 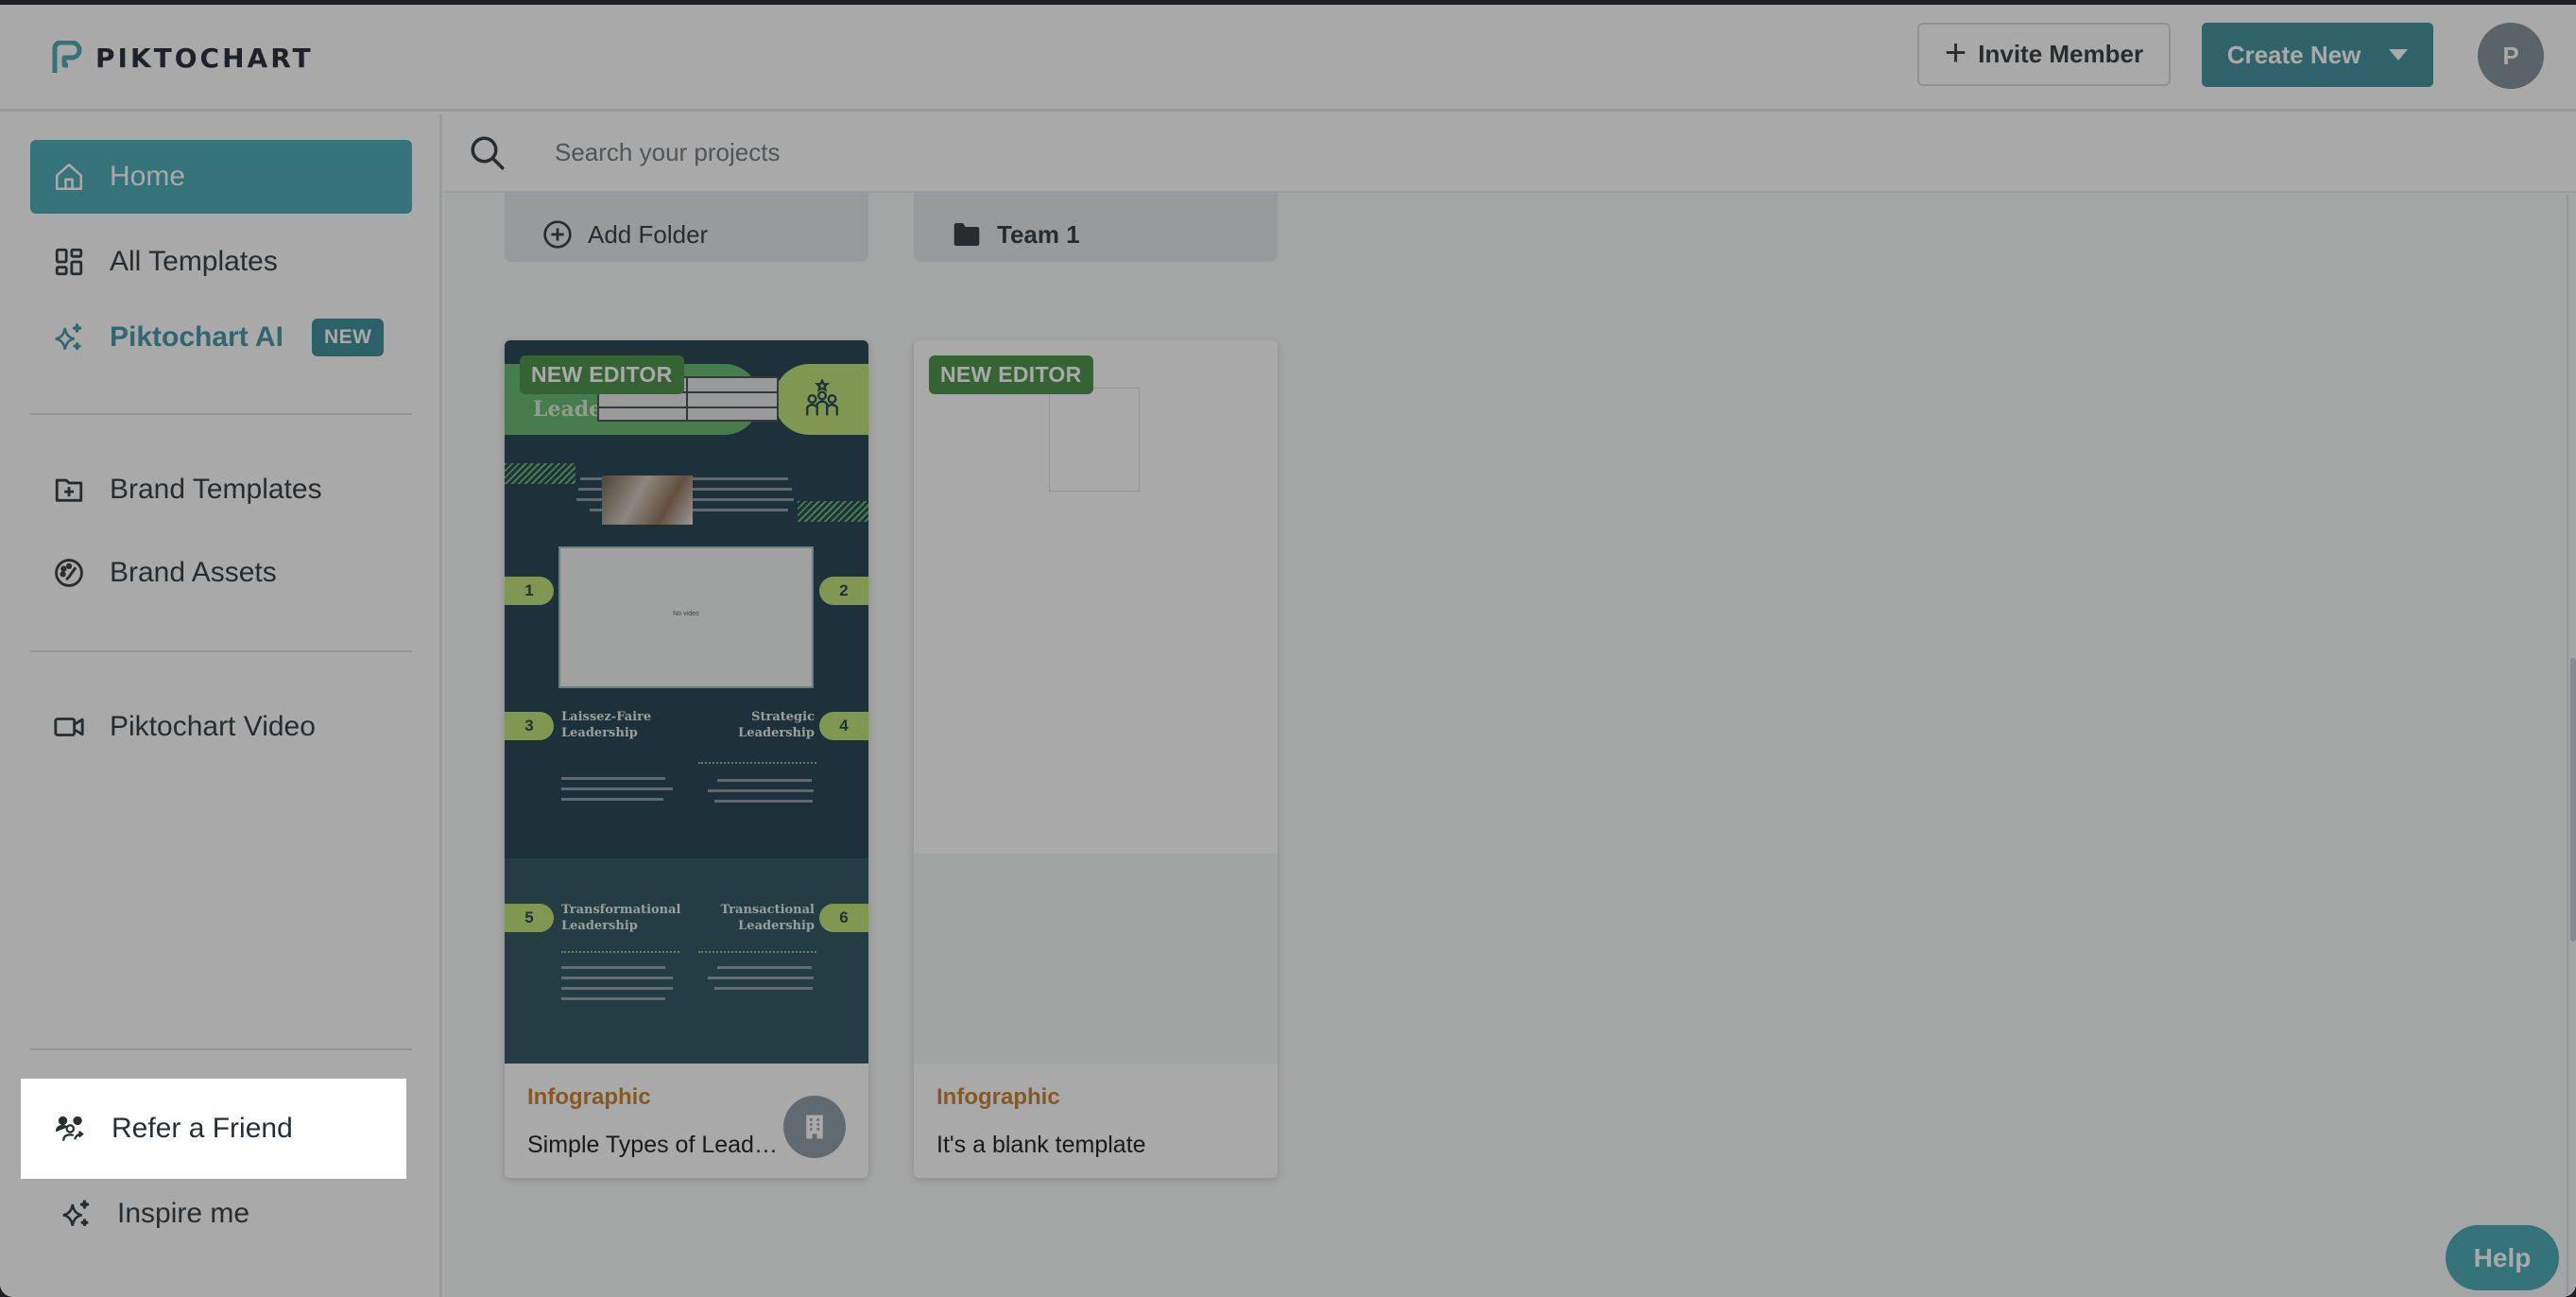 What do you see at coordinates (654, 1145) in the screenshot?
I see `project-title: Simple Types of Leadership` at bounding box center [654, 1145].